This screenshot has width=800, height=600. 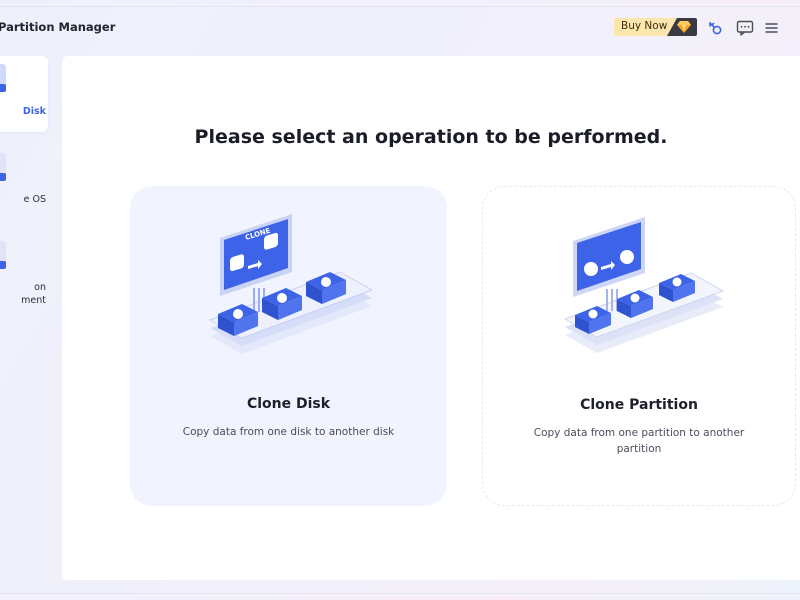 What do you see at coordinates (288, 432) in the screenshot?
I see `card-description: Copy data from one disk to another disk` at bounding box center [288, 432].